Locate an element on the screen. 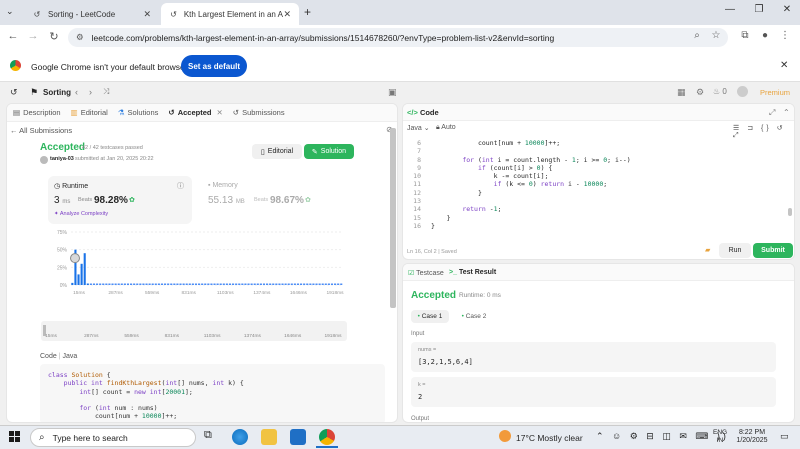 Image resolution: width=800 pixels, height=449 pixels. clock: 8:22 PM 1/20/2025 is located at coordinates (752, 437).